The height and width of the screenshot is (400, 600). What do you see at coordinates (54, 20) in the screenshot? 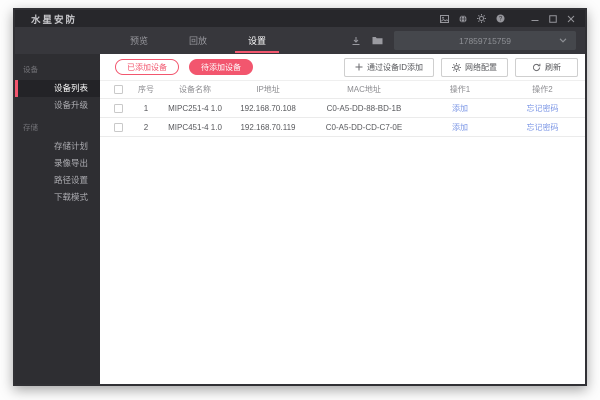
I see `app-title: 水星安防` at bounding box center [54, 20].